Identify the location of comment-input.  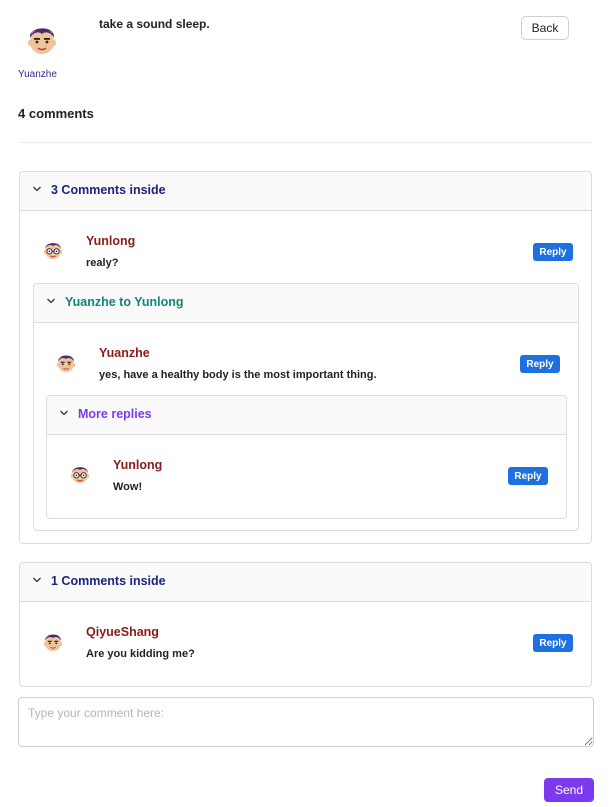
(306, 722).